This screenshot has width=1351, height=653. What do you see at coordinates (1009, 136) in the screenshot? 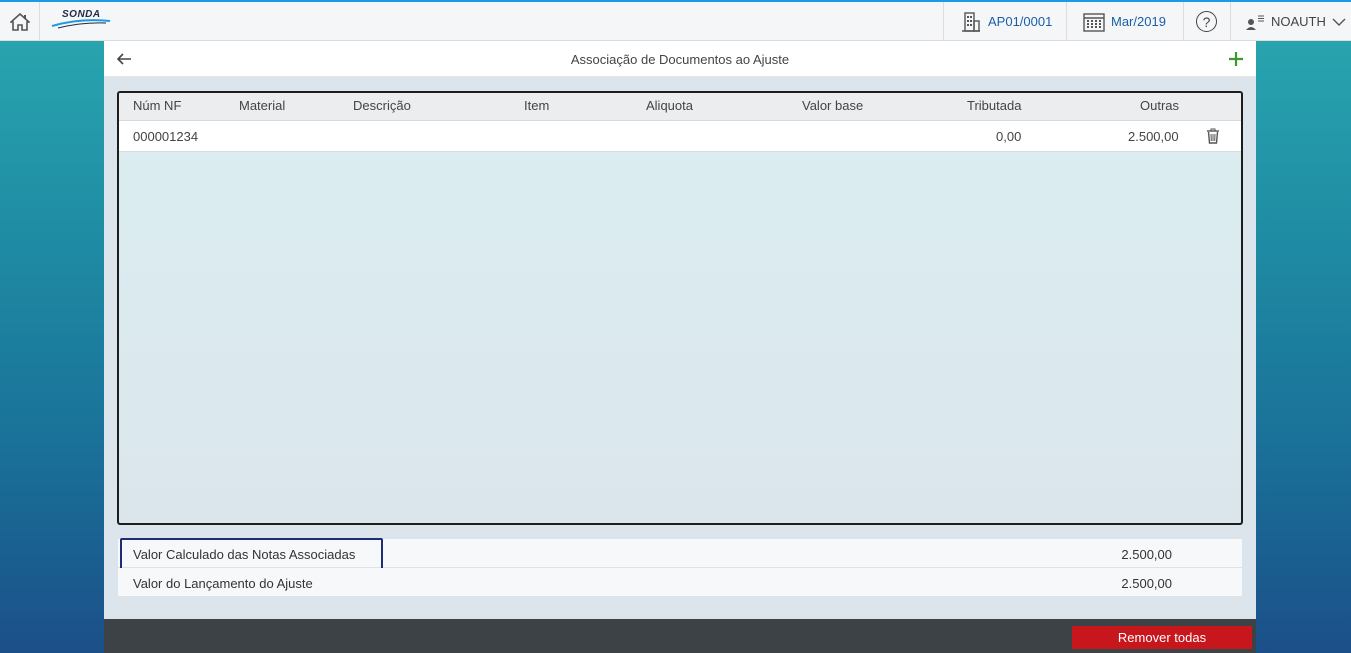
I see `cell-tributada: 0,00` at bounding box center [1009, 136].